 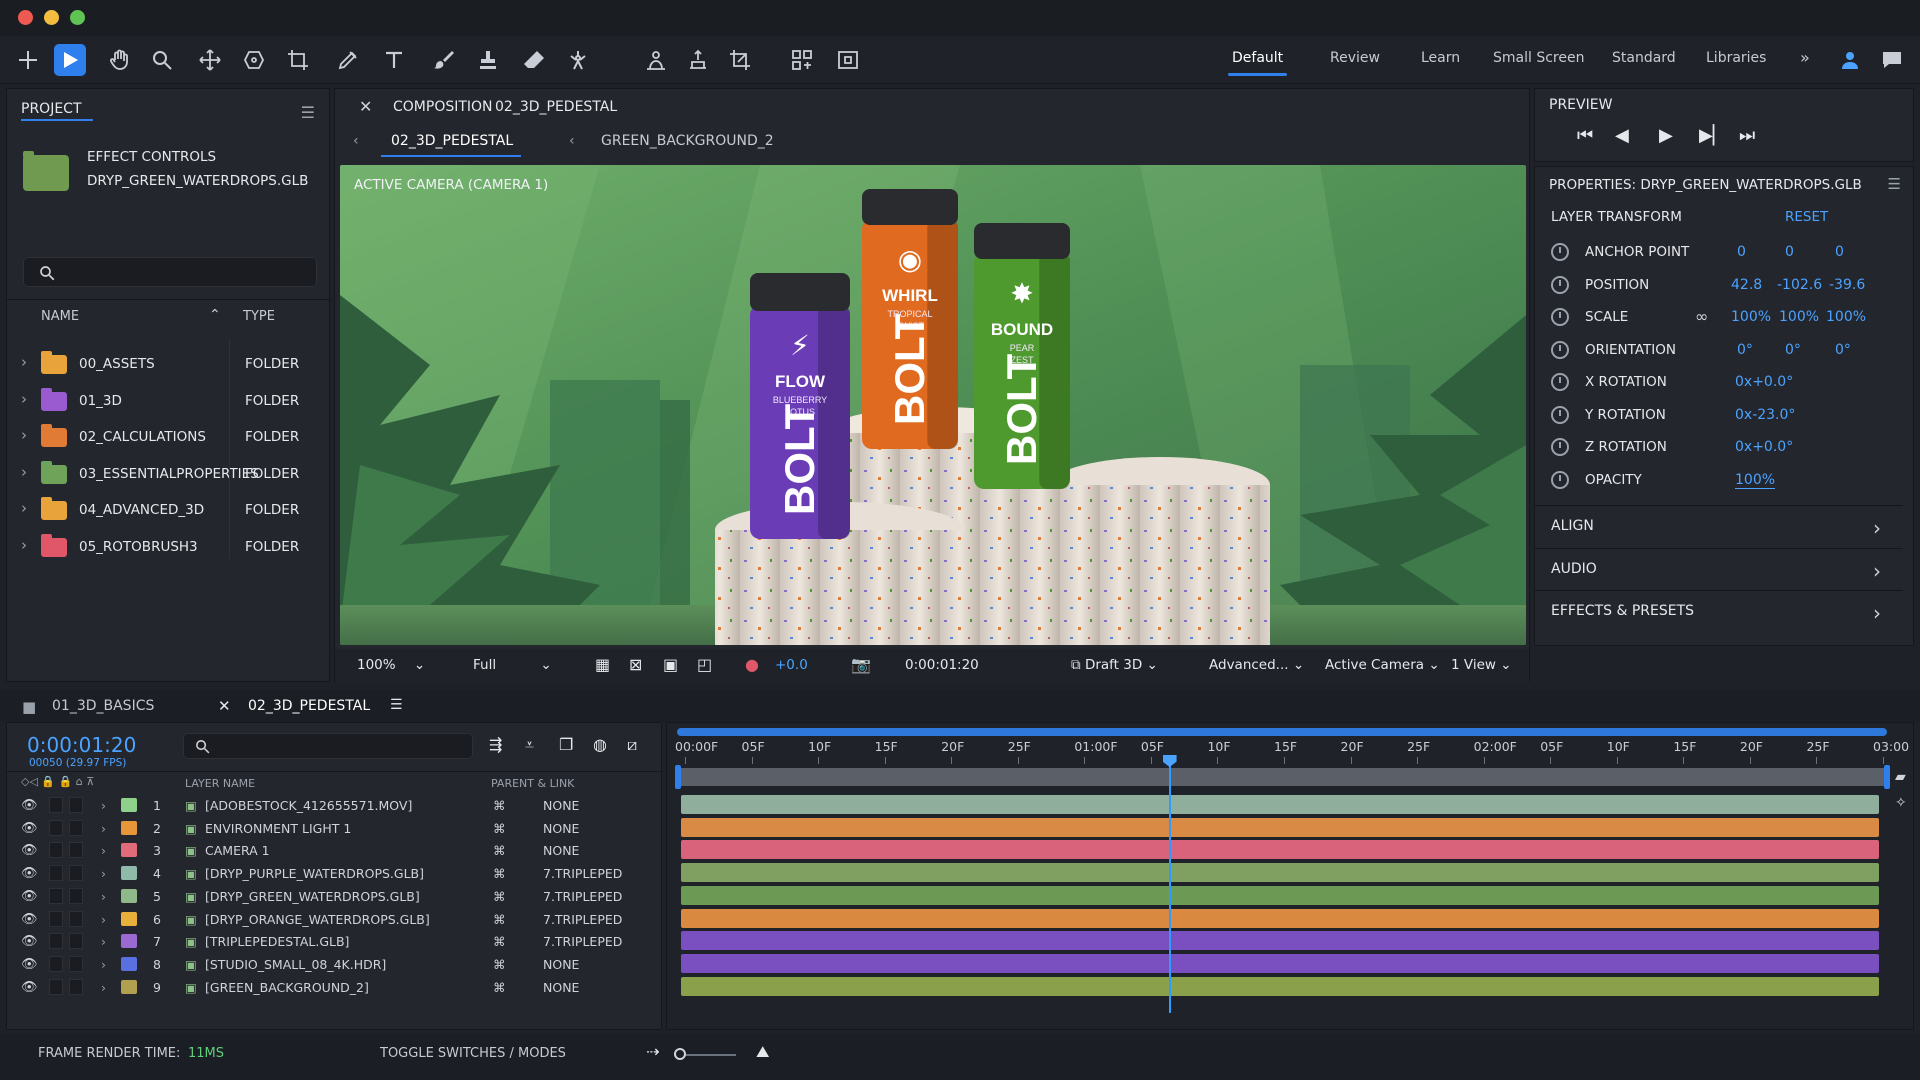 What do you see at coordinates (394, 60) in the screenshot?
I see `text-icon` at bounding box center [394, 60].